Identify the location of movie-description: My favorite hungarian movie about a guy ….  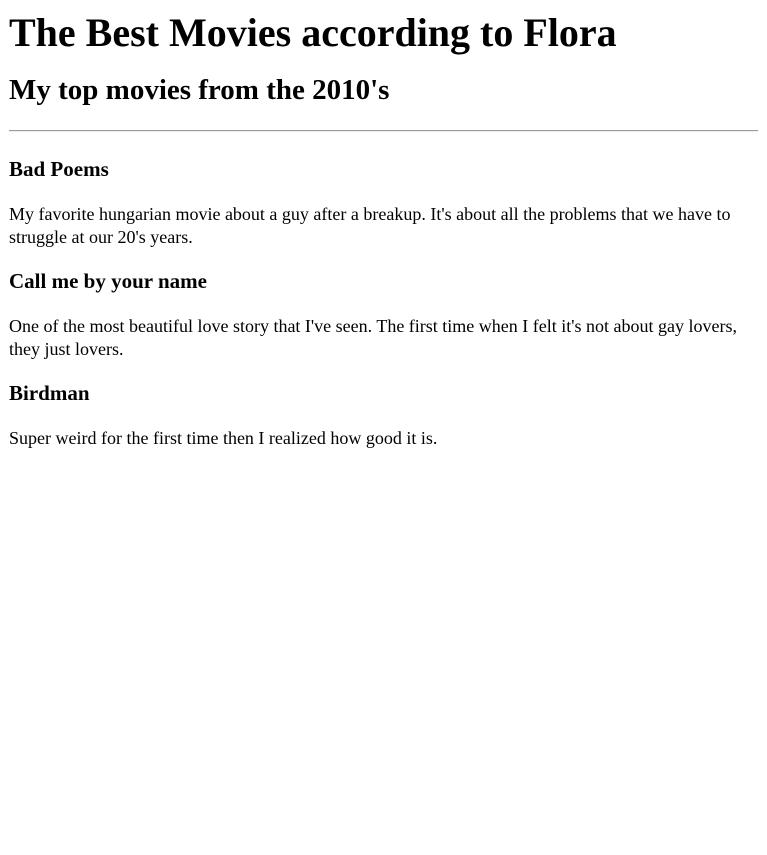
(370, 225).